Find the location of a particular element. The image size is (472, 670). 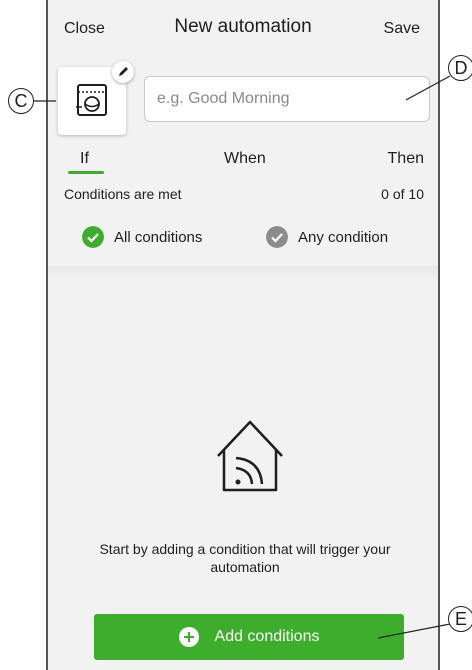

add-conditions-button: Add conditions is located at coordinates (249, 637).